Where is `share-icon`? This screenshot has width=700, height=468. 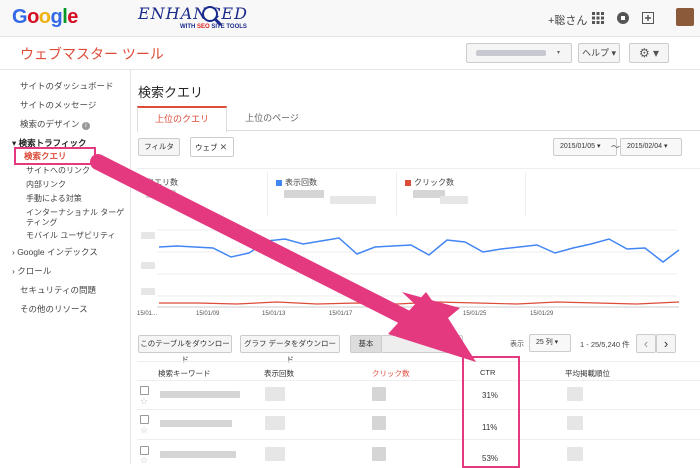
share-icon is located at coordinates (648, 18).